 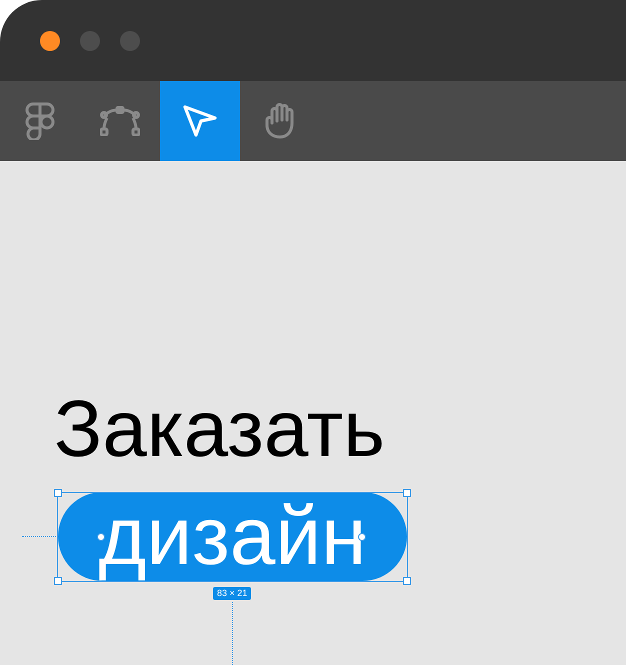 I want to click on size-label: 83 × 21, so click(x=232, y=593).